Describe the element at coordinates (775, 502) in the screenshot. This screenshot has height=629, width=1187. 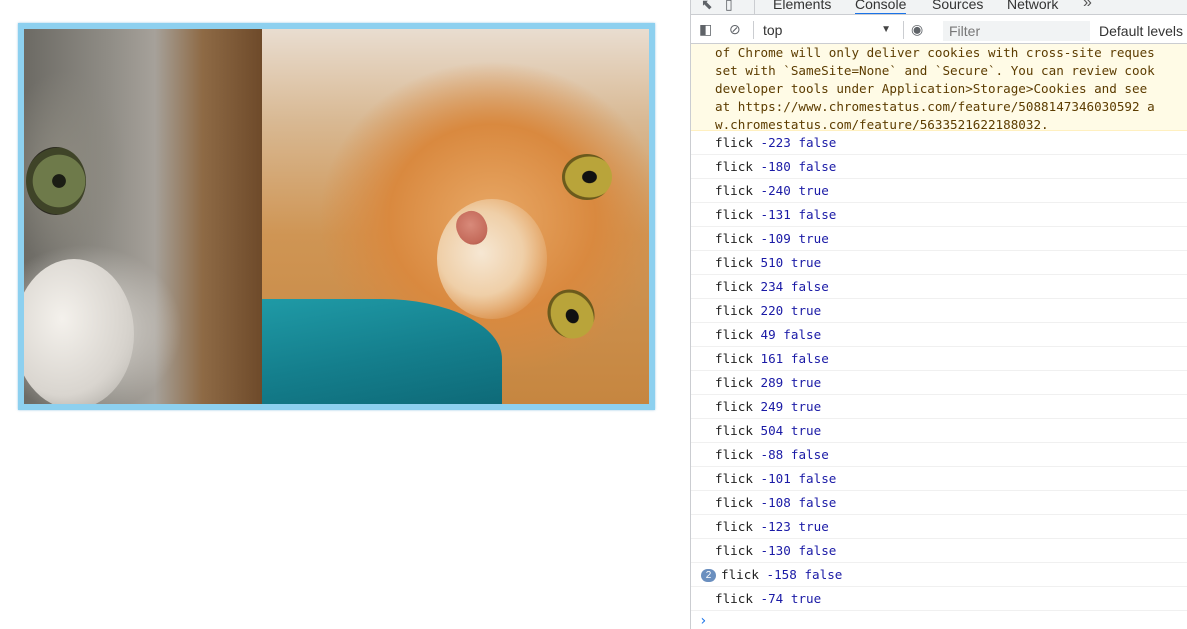
I see `log-number-value: -108` at that location.